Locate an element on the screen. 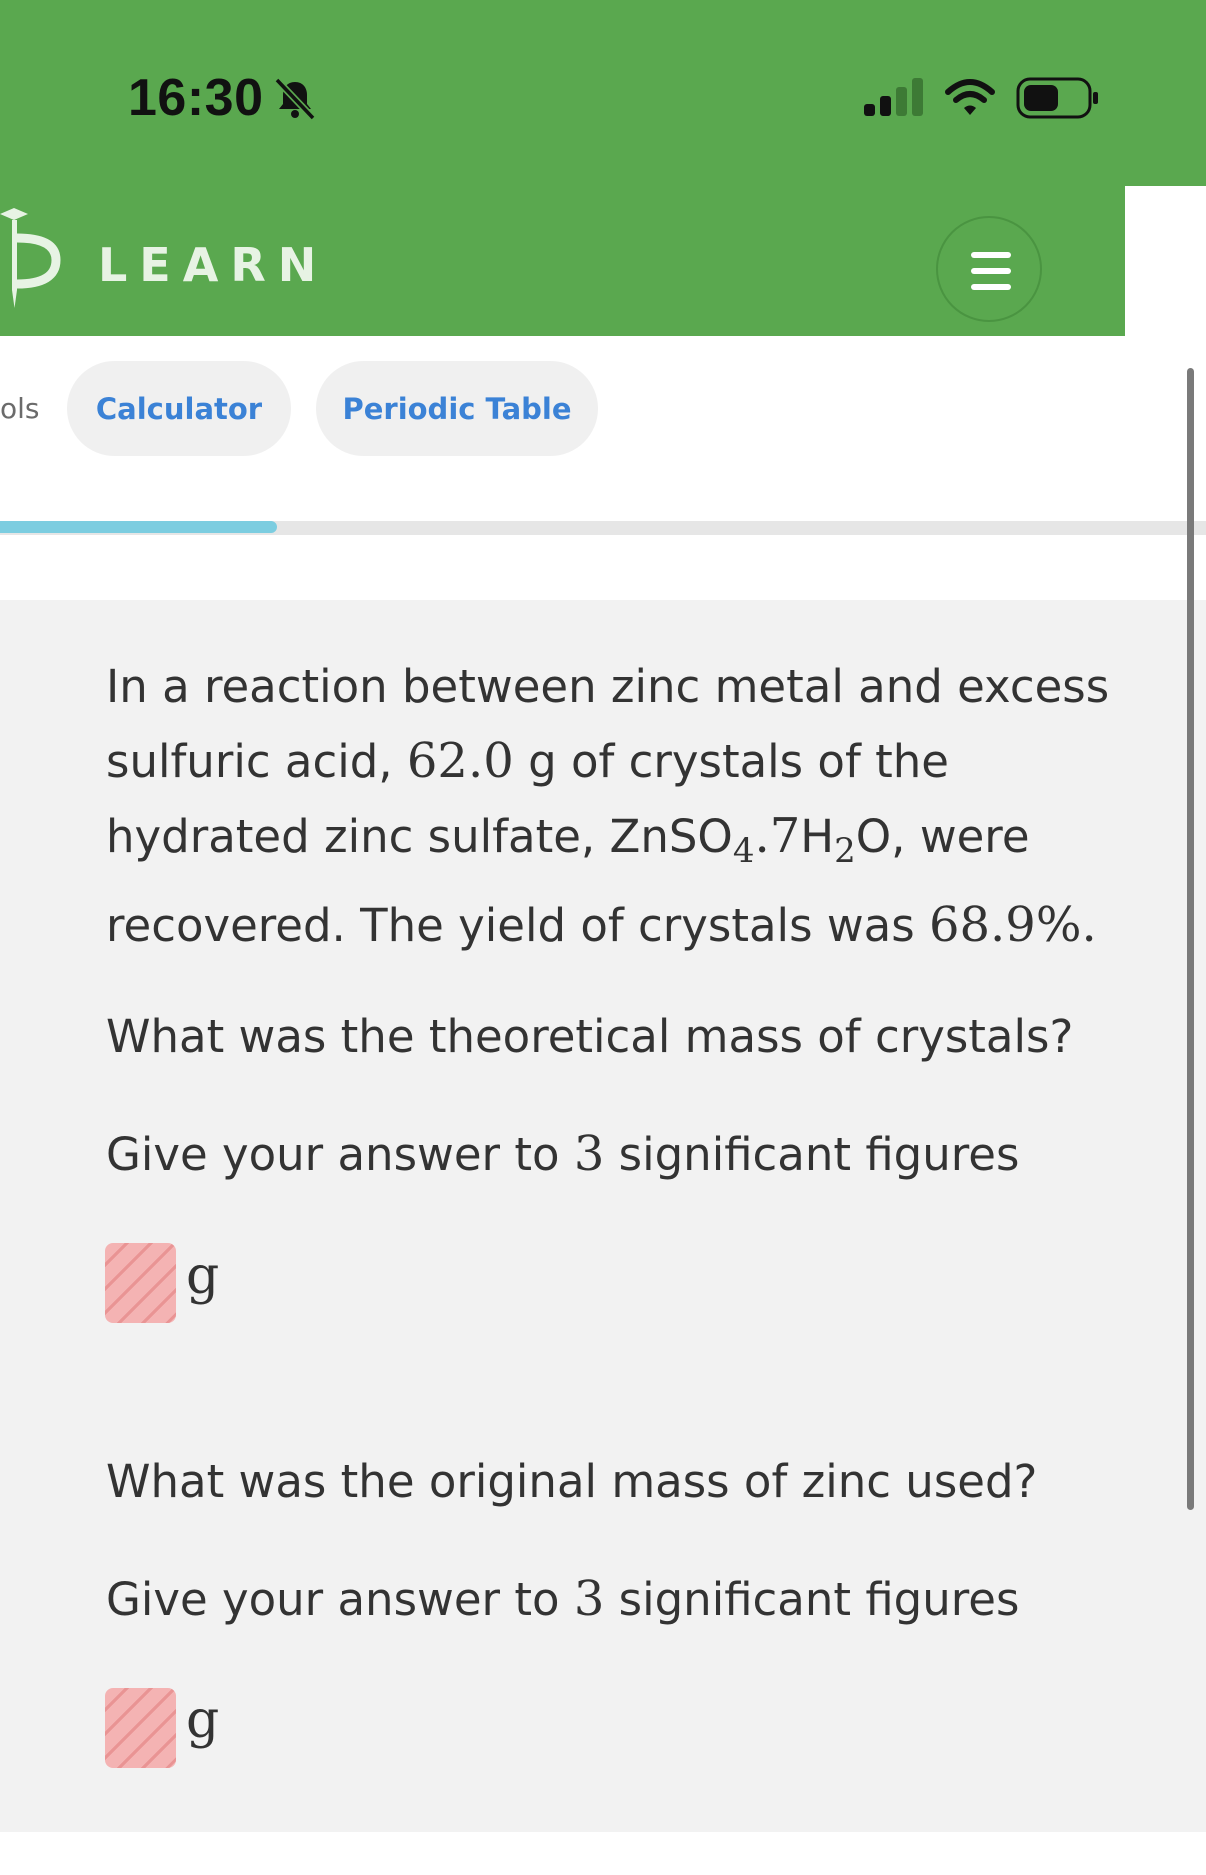 Image resolution: width=1206 pixels, height=1875 pixels. yield-value: 68.9%. is located at coordinates (1012, 925).